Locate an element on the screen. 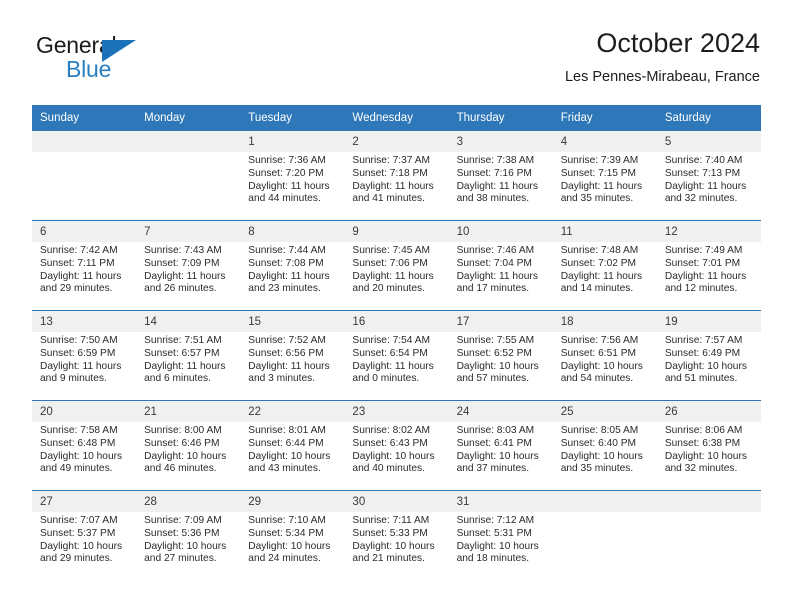 The width and height of the screenshot is (792, 612). day-number-28: 28 is located at coordinates (188, 501).